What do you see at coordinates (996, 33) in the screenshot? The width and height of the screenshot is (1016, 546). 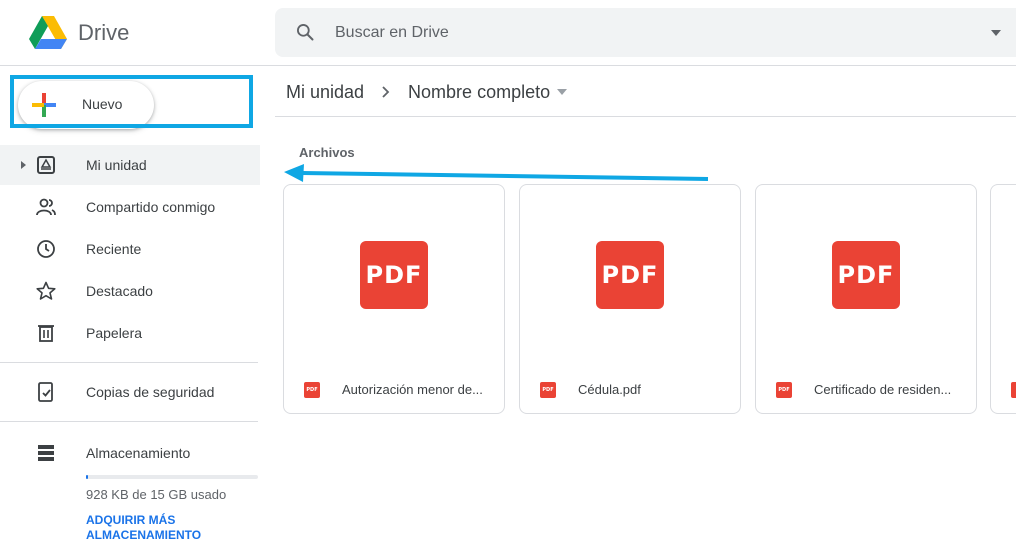 I see `search-options-dropdown-icon` at bounding box center [996, 33].